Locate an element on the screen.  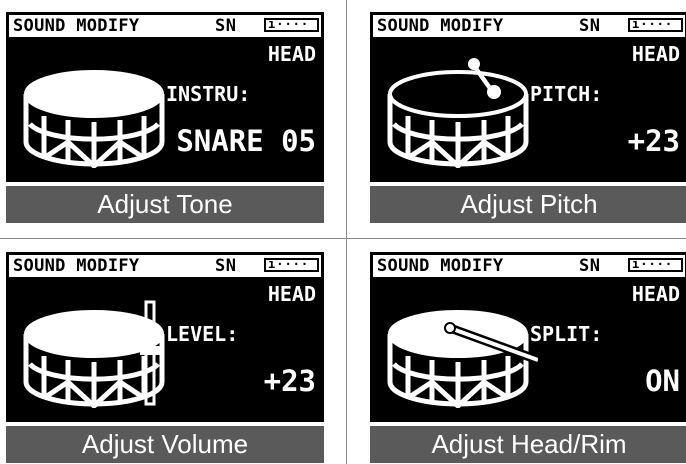
parameter-label: INSTRU: is located at coordinates (208, 94).